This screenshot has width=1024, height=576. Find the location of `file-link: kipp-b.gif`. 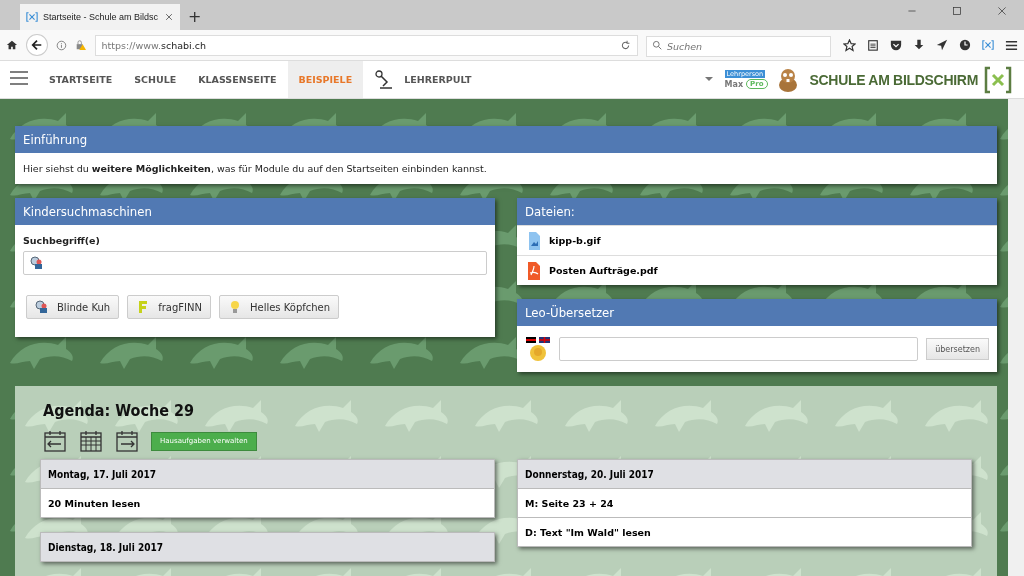

file-link: kipp-b.gif is located at coordinates (575, 240).